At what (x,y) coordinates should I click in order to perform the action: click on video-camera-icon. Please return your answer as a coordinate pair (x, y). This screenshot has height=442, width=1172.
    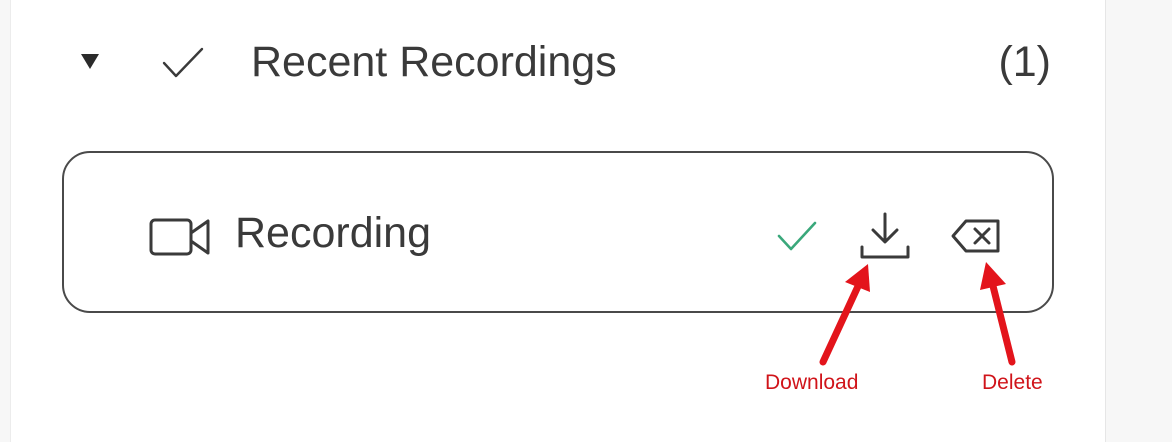
    Looking at the image, I should click on (179, 237).